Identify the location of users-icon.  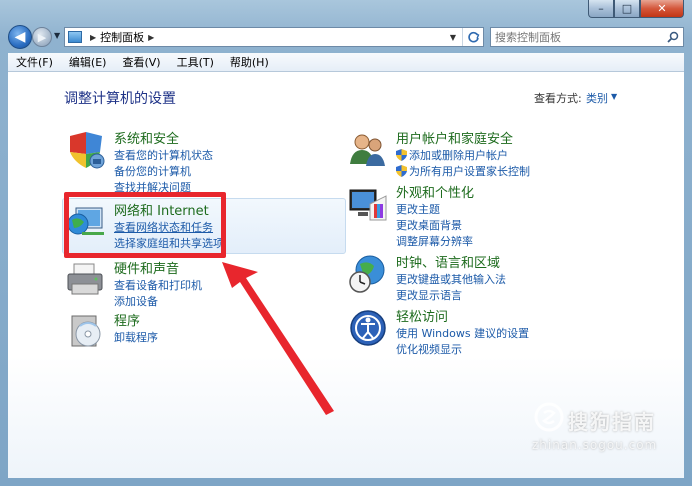
(368, 150).